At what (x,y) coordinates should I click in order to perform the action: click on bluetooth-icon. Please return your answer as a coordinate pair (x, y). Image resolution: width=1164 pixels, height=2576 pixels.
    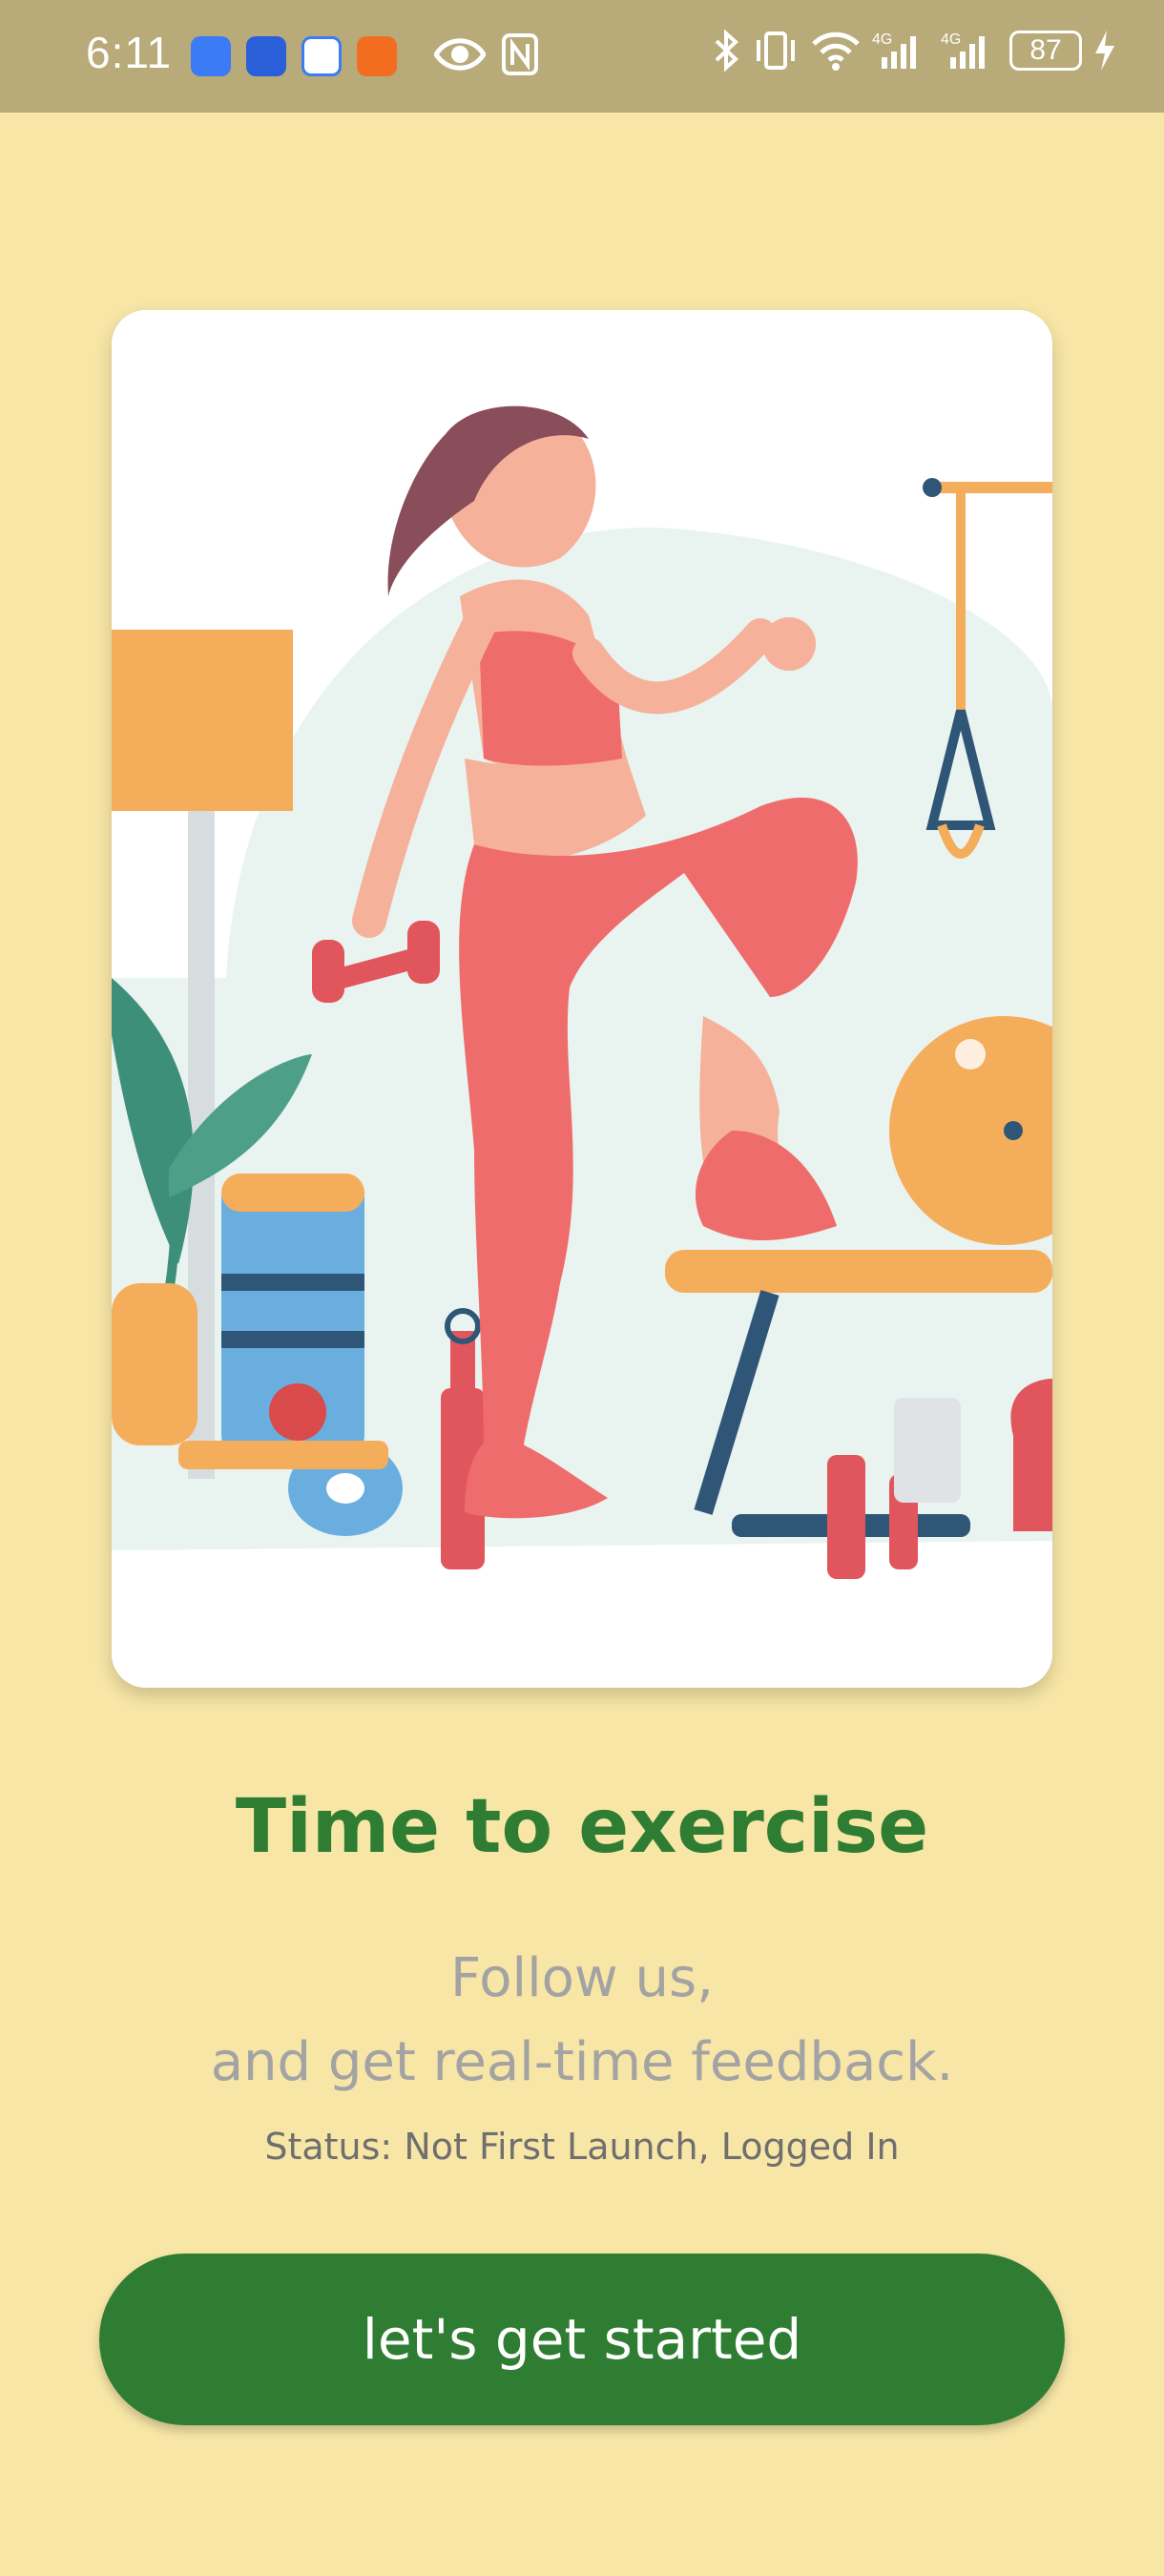
    Looking at the image, I should click on (726, 51).